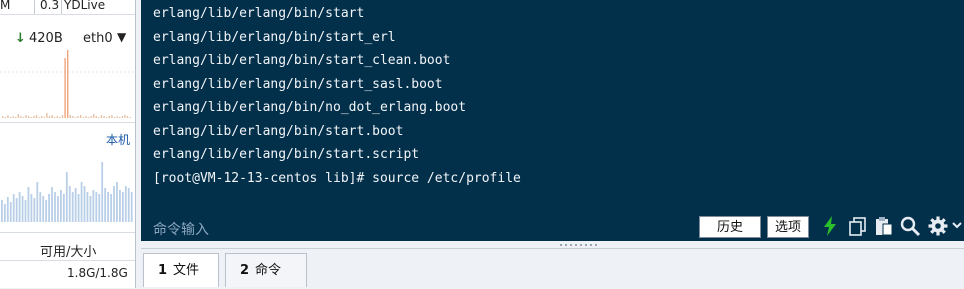 This screenshot has height=289, width=964. What do you see at coordinates (910, 226) in the screenshot?
I see `search-icon` at bounding box center [910, 226].